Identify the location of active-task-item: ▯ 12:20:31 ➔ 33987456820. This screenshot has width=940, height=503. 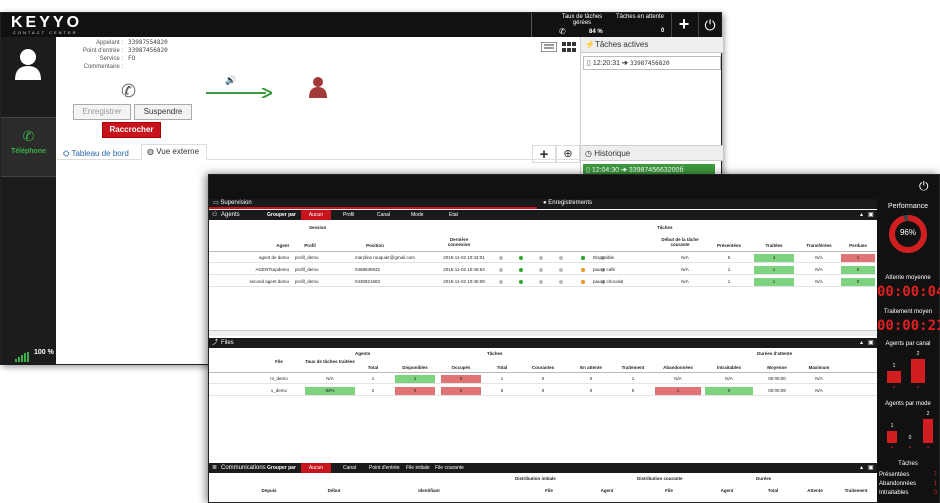
(652, 63).